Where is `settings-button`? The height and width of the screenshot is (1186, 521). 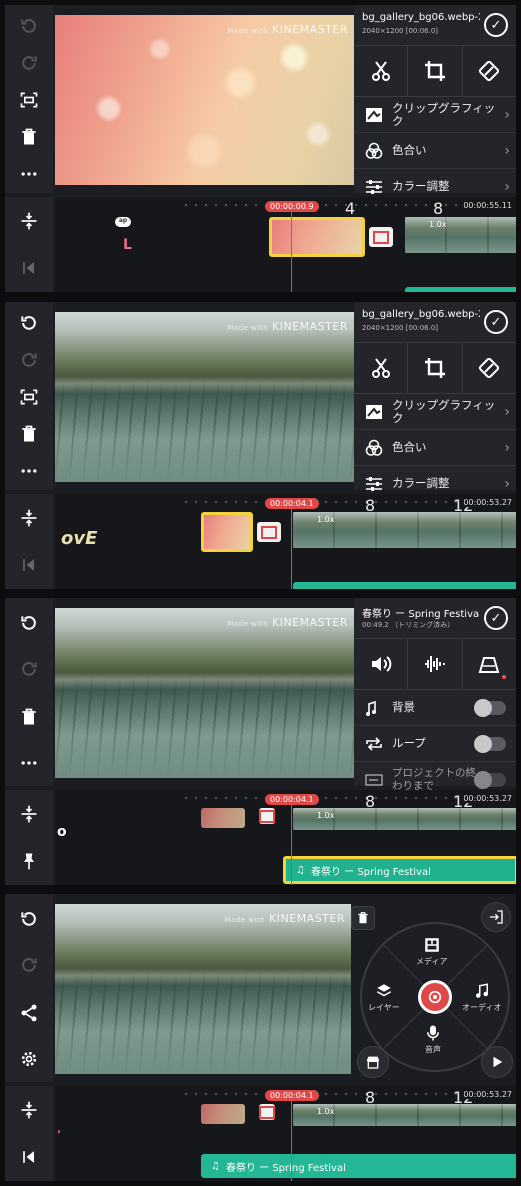 settings-button is located at coordinates (29, 1058).